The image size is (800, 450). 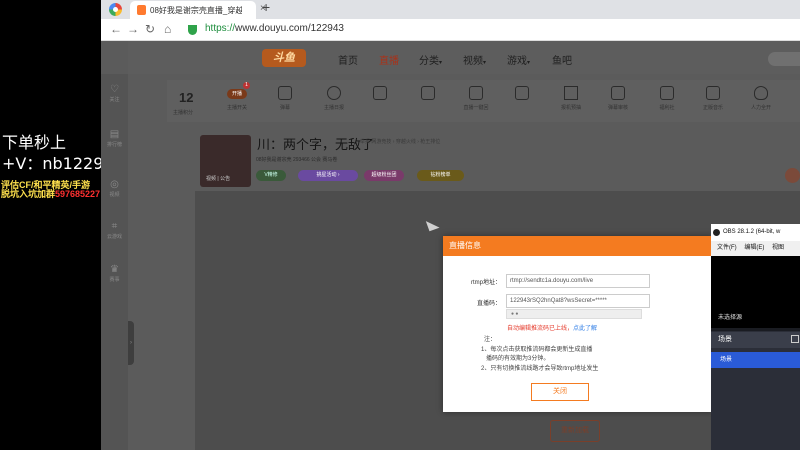 I want to click on sidebar-item-video: ◎ 视频, so click(x=114, y=188).